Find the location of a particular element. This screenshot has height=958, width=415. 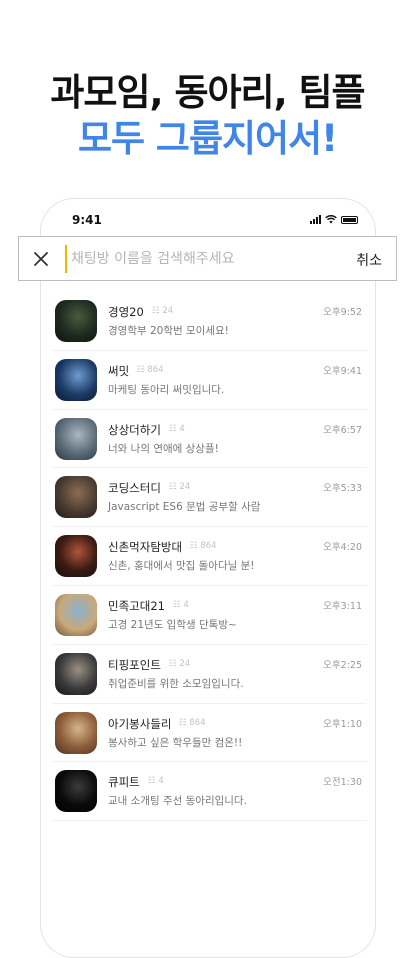

search-bar: 취소 is located at coordinates (207, 258).